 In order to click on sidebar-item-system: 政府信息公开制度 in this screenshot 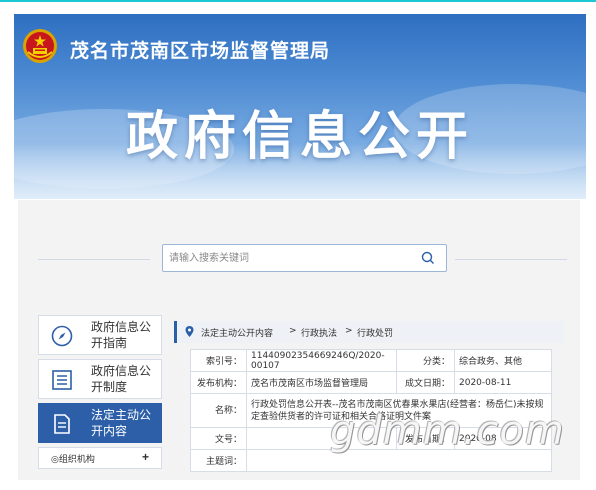, I will do `click(100, 379)`.